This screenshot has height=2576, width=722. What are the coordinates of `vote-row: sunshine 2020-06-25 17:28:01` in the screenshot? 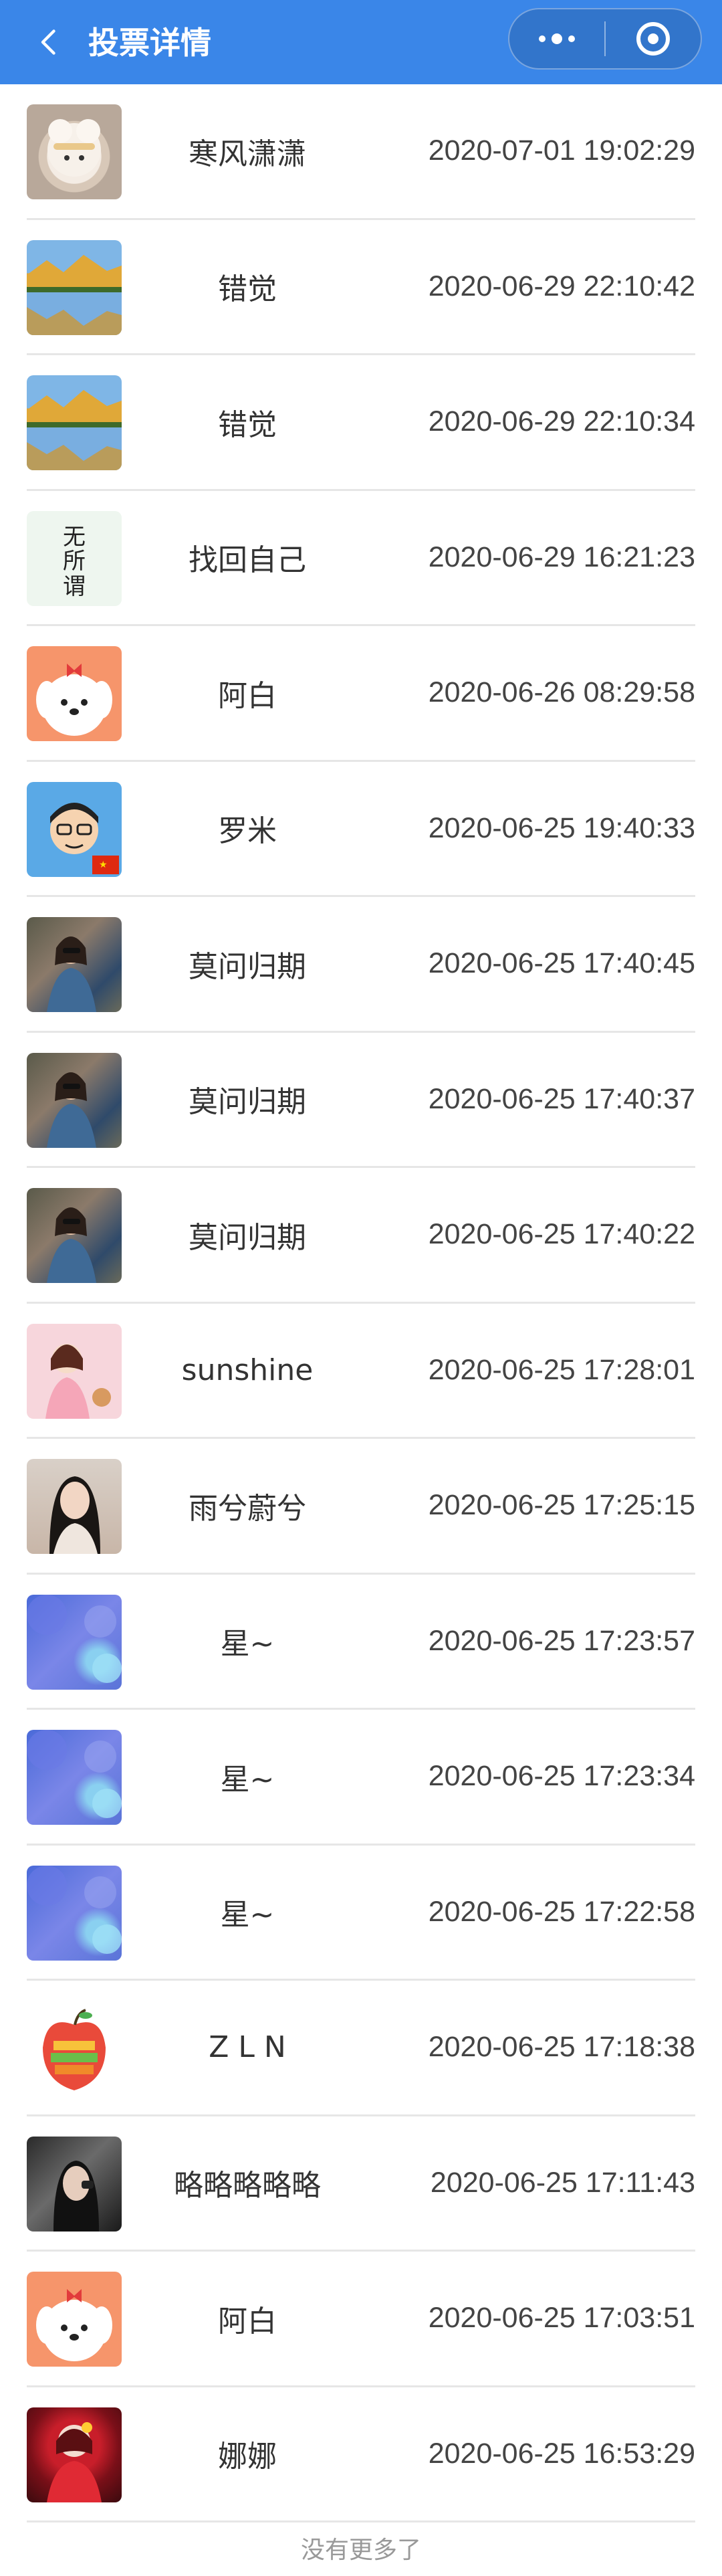 It's located at (361, 1371).